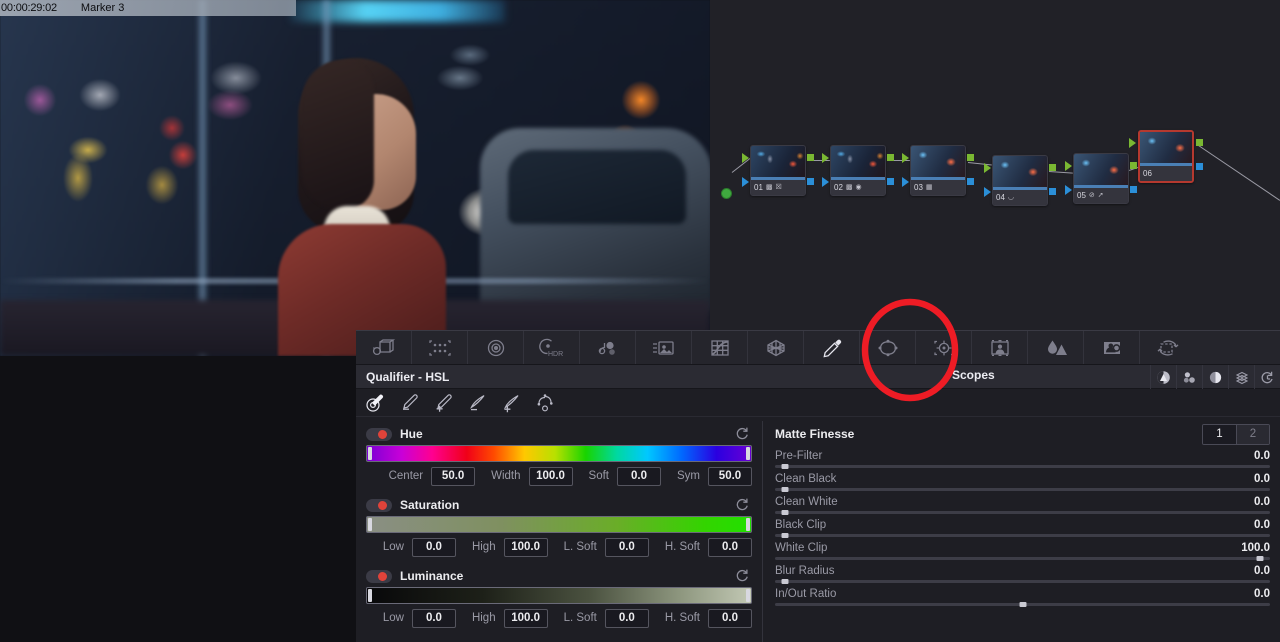  I want to click on field-sat-high: High 100.0, so click(510, 547).